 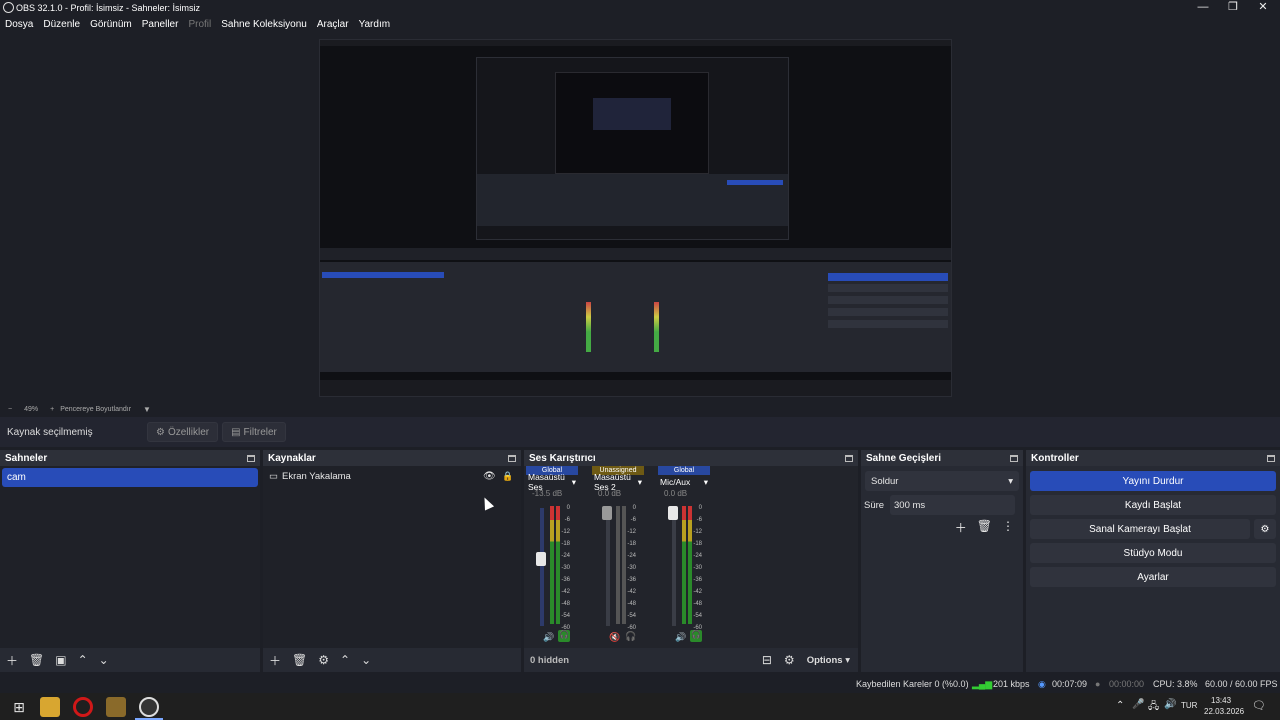 I want to click on duration-value: 300 ms, so click(x=910, y=505).